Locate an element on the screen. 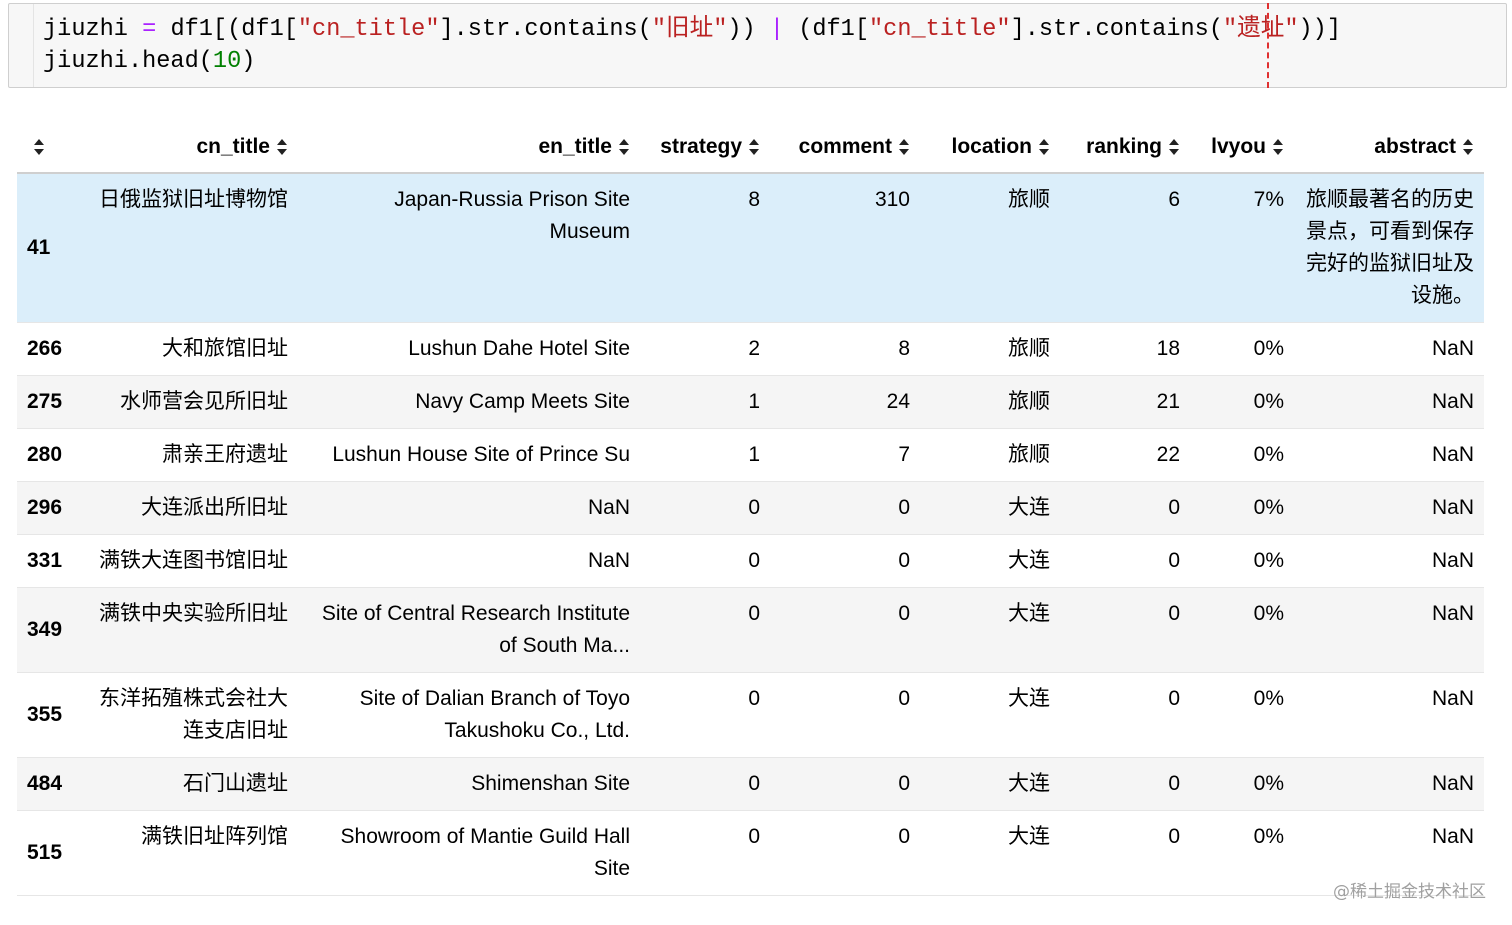  cell-strategy: 2 is located at coordinates (754, 348).